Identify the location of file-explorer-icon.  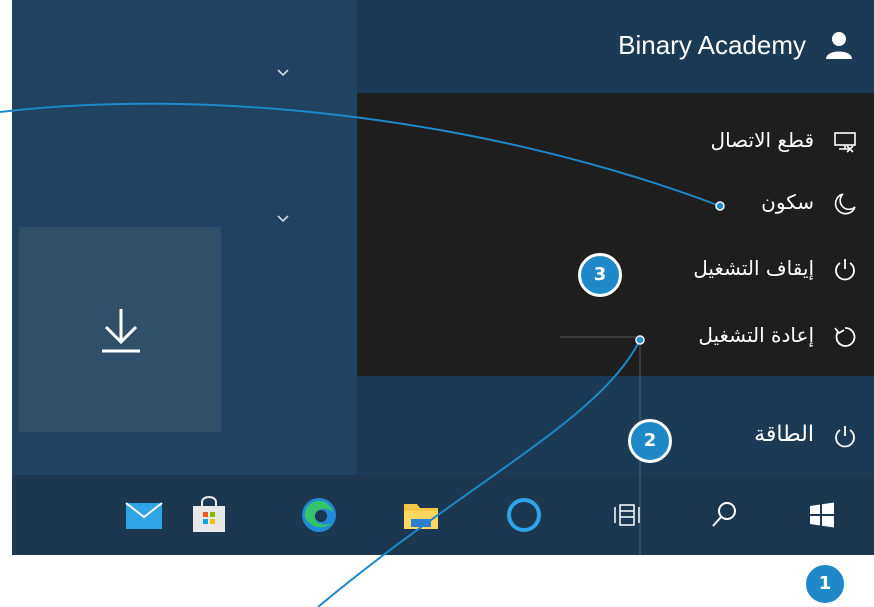
(421, 515).